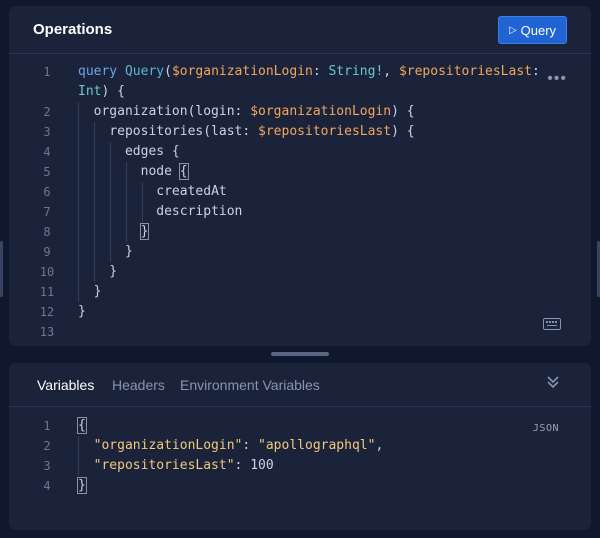  Describe the element at coordinates (300, 486) in the screenshot. I see `code-line: 4}` at that location.